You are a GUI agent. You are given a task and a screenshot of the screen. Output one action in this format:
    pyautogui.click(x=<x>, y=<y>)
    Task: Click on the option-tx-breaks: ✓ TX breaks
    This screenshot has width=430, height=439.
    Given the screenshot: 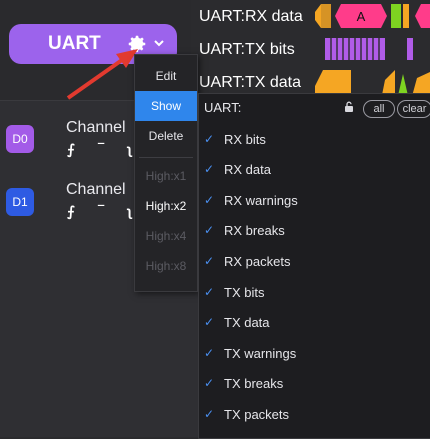 What is the action you would take?
    pyautogui.click(x=243, y=383)
    